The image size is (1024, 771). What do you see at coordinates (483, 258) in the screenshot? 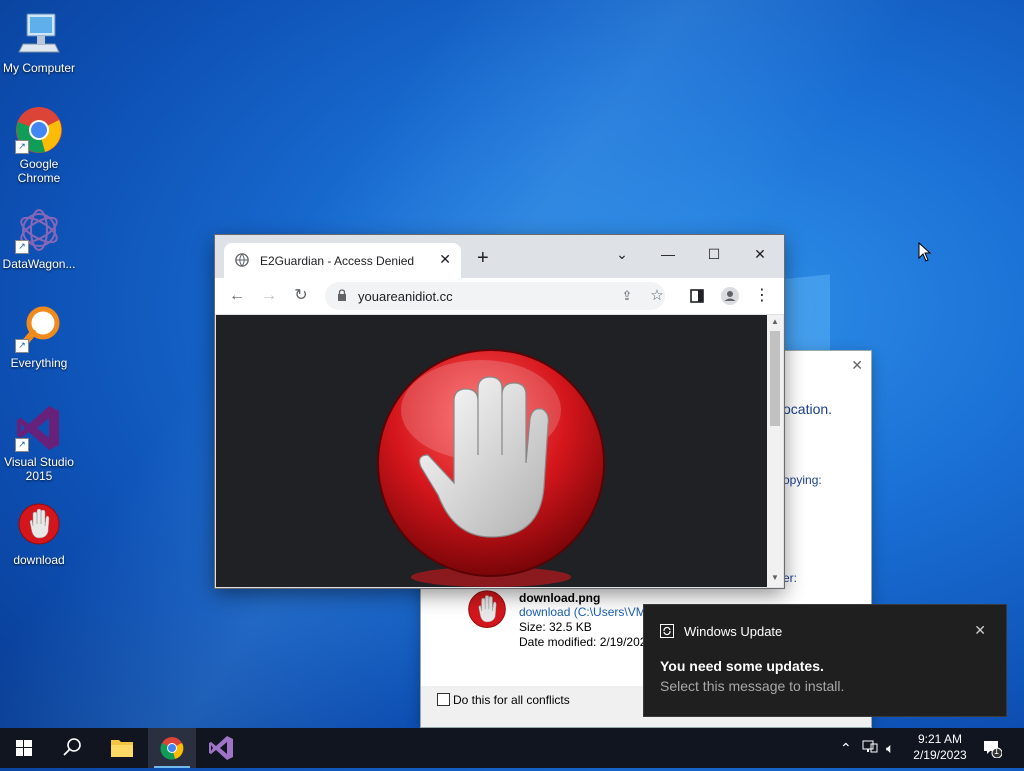
I see `new-tab-button: +` at bounding box center [483, 258].